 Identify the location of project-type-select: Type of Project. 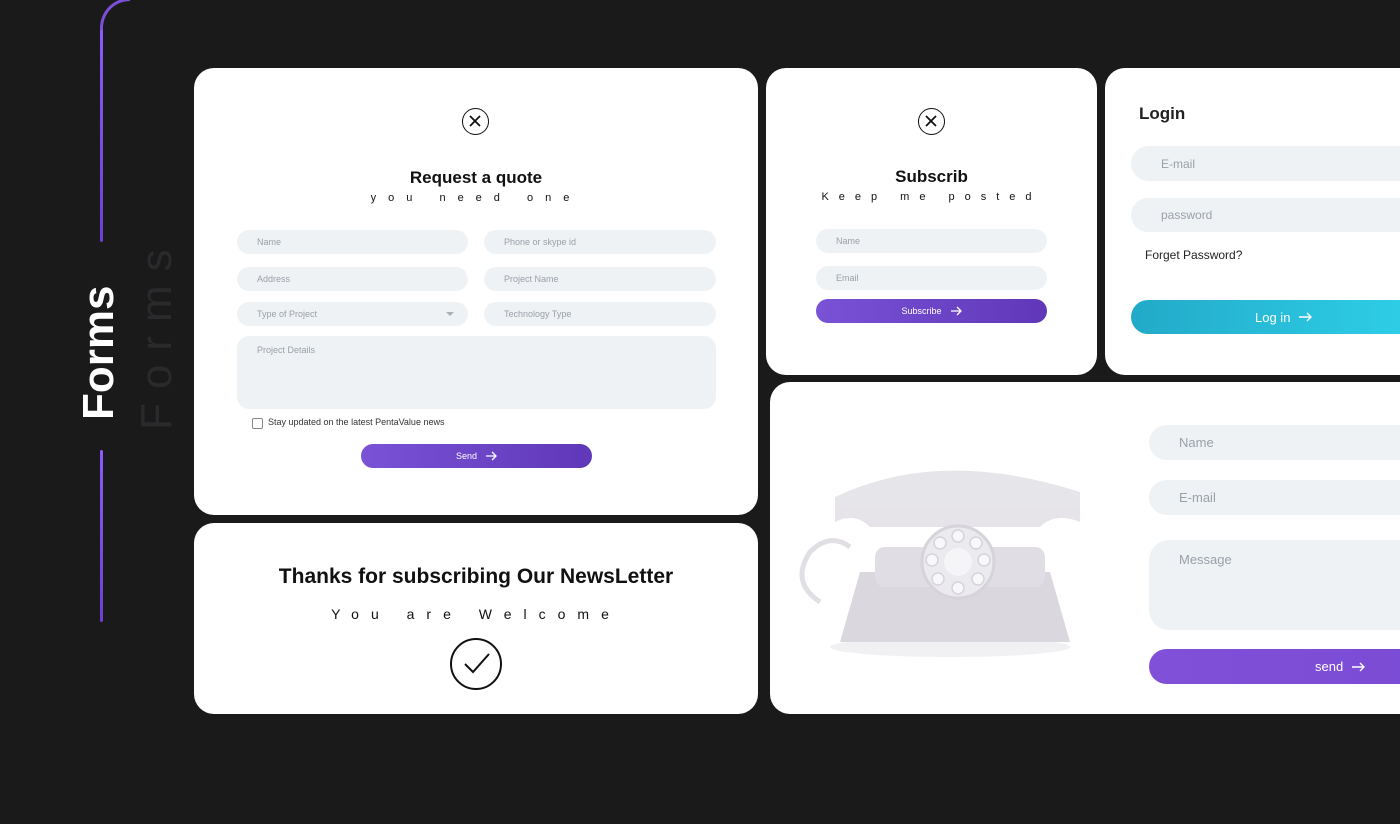
(352, 314).